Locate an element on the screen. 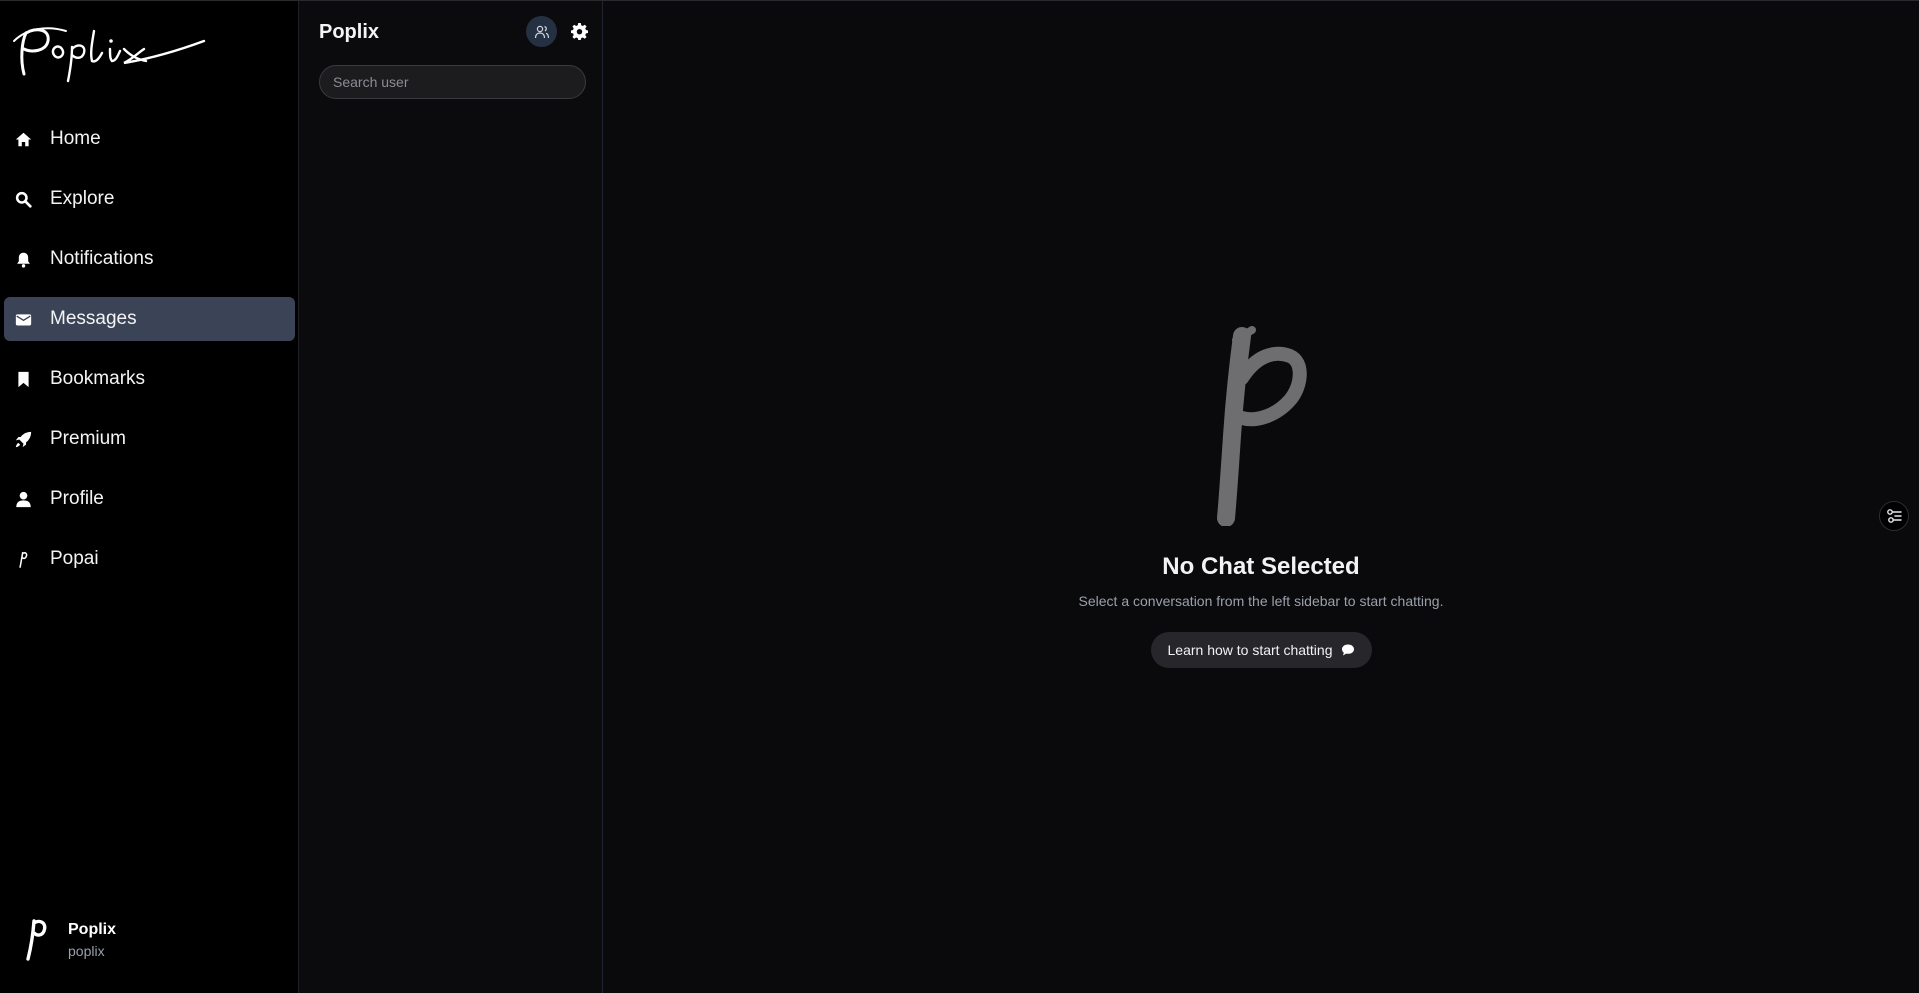  learn-chatting-button: Learn how to start chatting is located at coordinates (1261, 650).